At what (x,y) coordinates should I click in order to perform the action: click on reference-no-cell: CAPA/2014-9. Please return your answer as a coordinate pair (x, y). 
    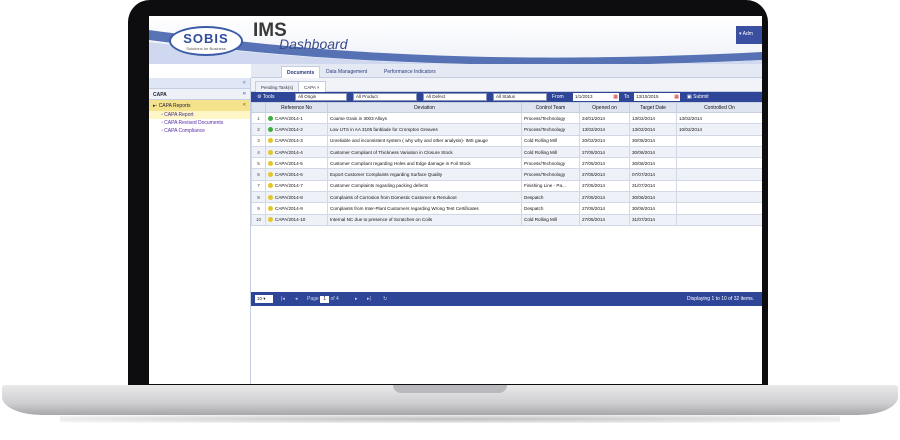
    Looking at the image, I should click on (296, 208).